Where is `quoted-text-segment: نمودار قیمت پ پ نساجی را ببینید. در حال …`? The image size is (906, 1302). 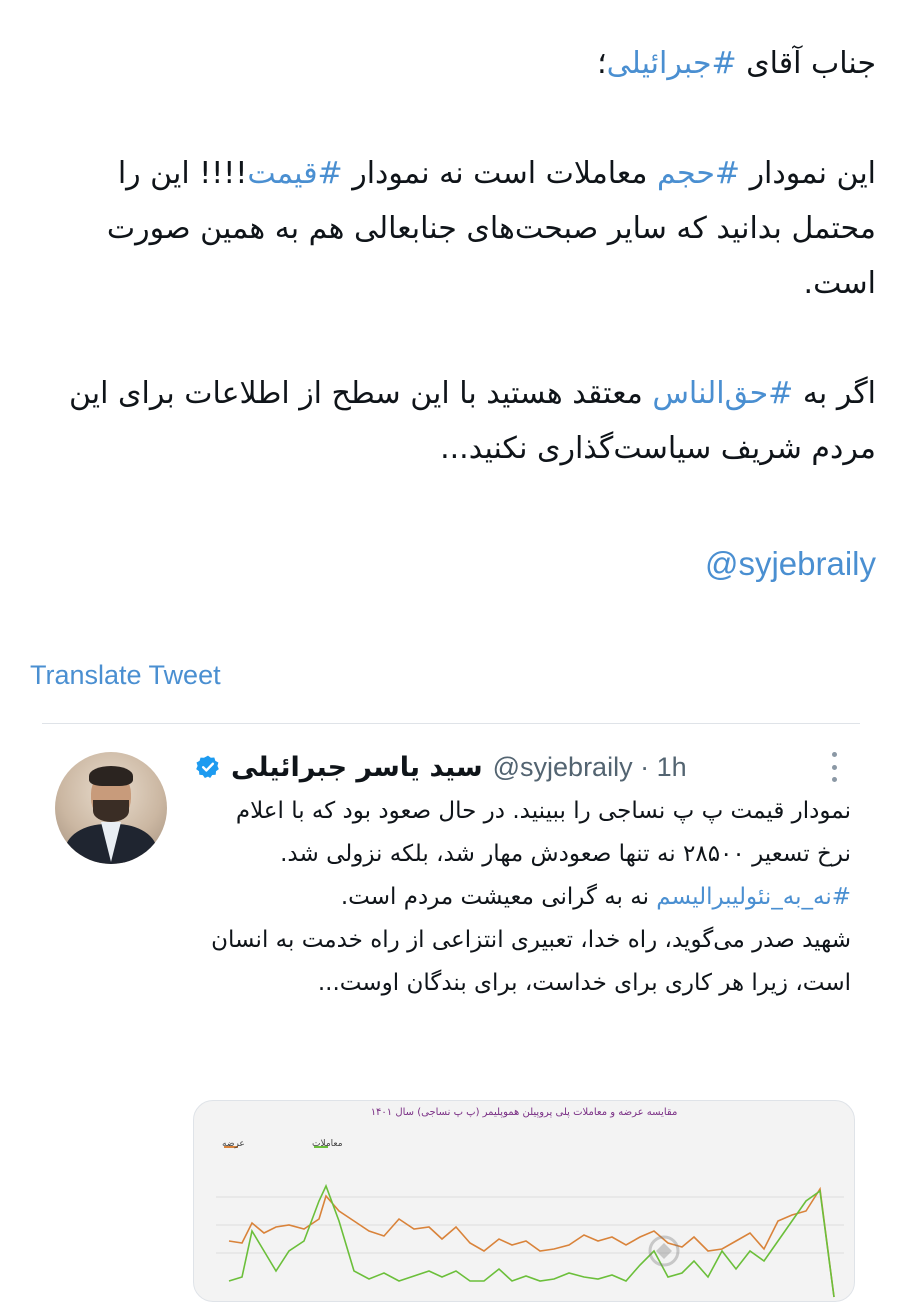
quoted-text-segment: نمودار قیمت پ پ نساجی را ببینید. در حال … is located at coordinates (543, 832).